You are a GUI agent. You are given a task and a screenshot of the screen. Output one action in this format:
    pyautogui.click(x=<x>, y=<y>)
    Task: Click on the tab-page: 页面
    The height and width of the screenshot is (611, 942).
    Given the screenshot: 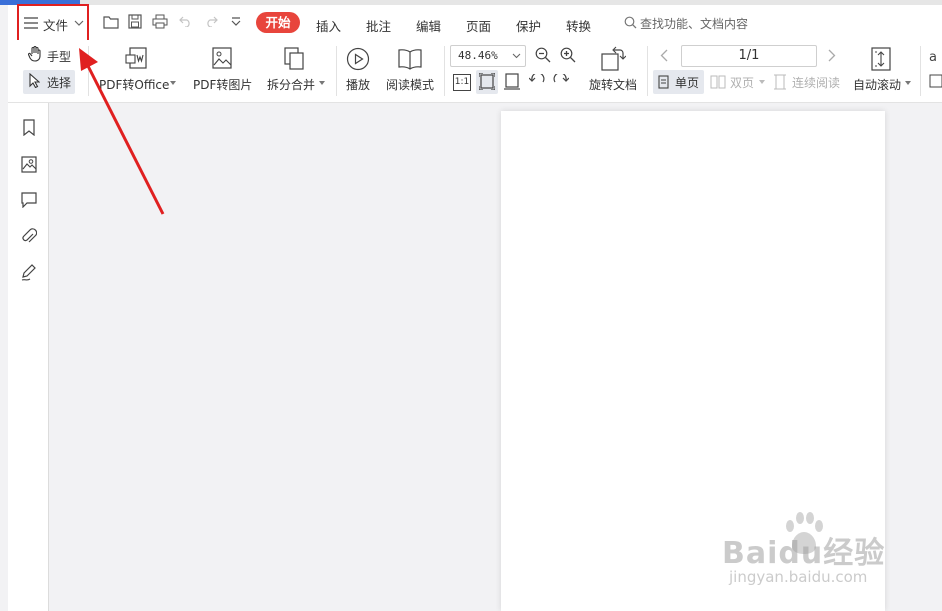 What is the action you would take?
    pyautogui.click(x=478, y=25)
    